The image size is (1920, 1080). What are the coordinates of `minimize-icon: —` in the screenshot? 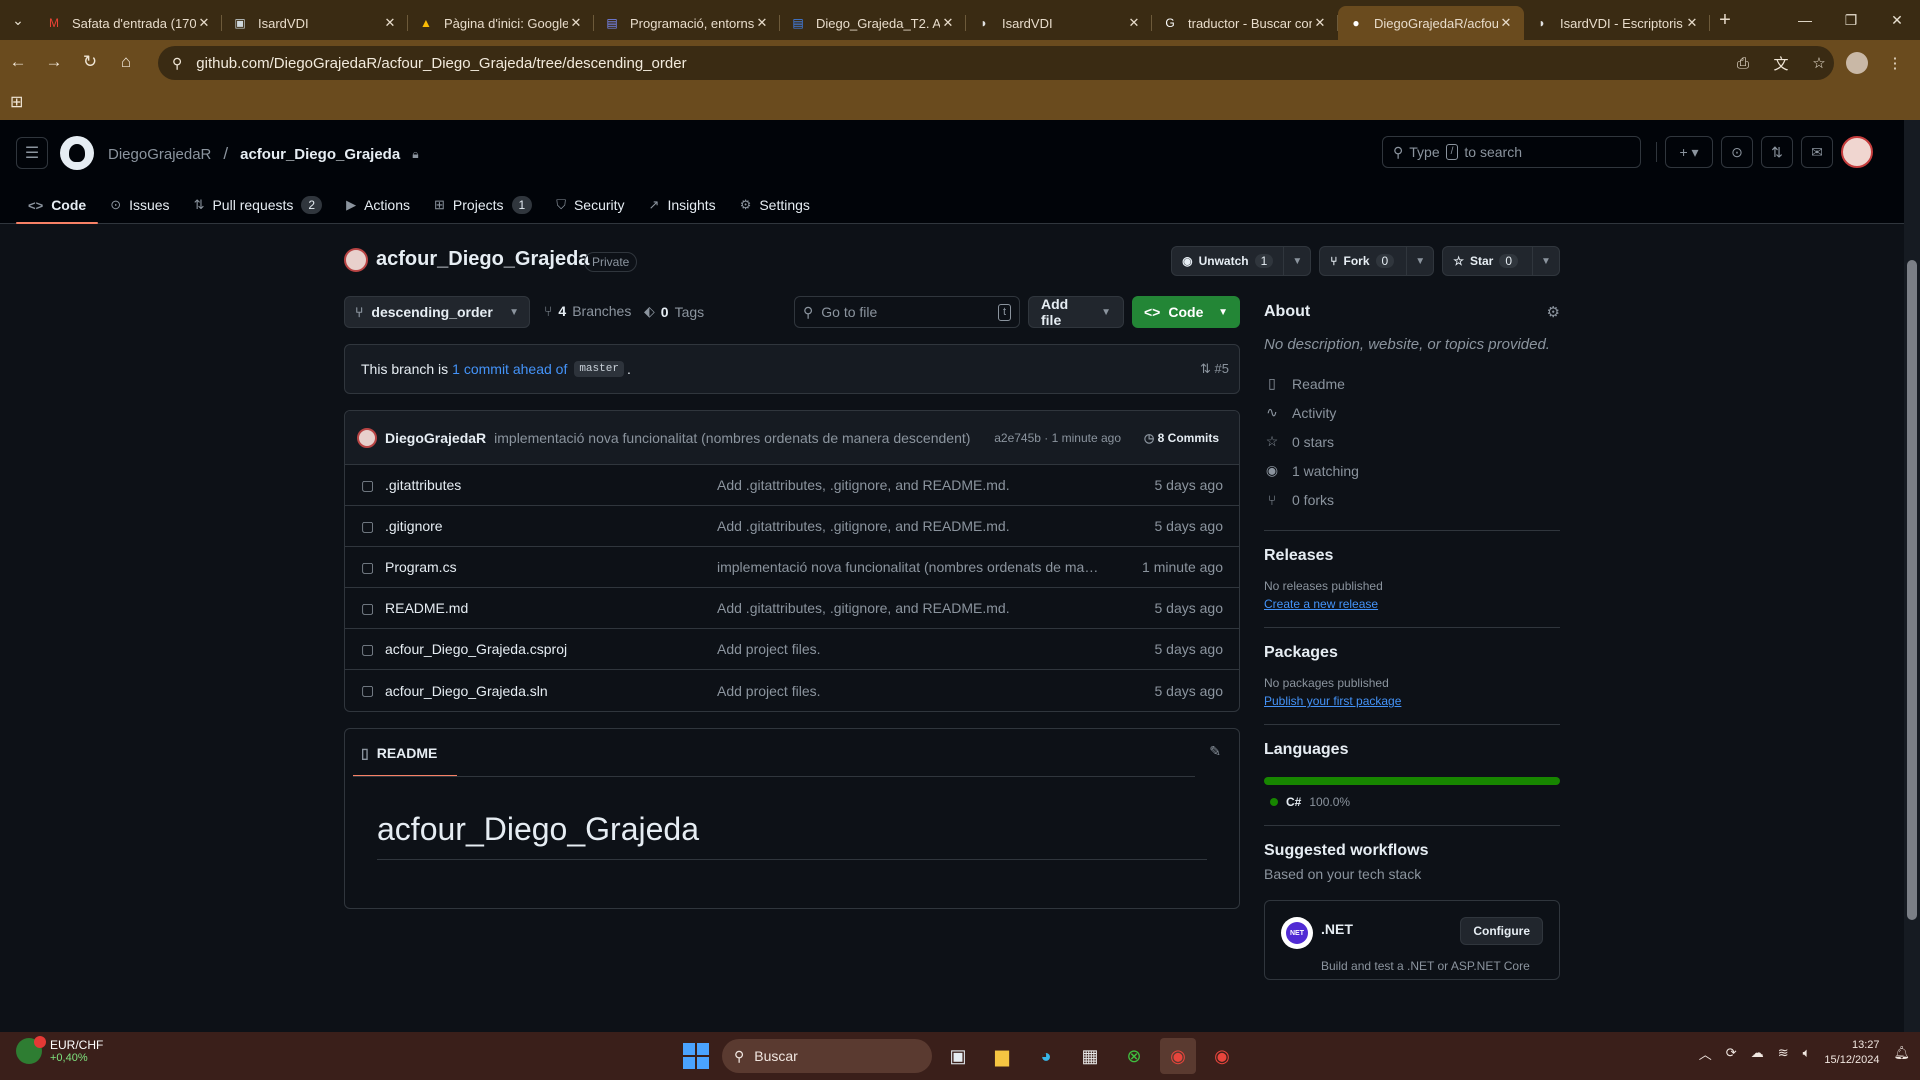 It's located at (1805, 20).